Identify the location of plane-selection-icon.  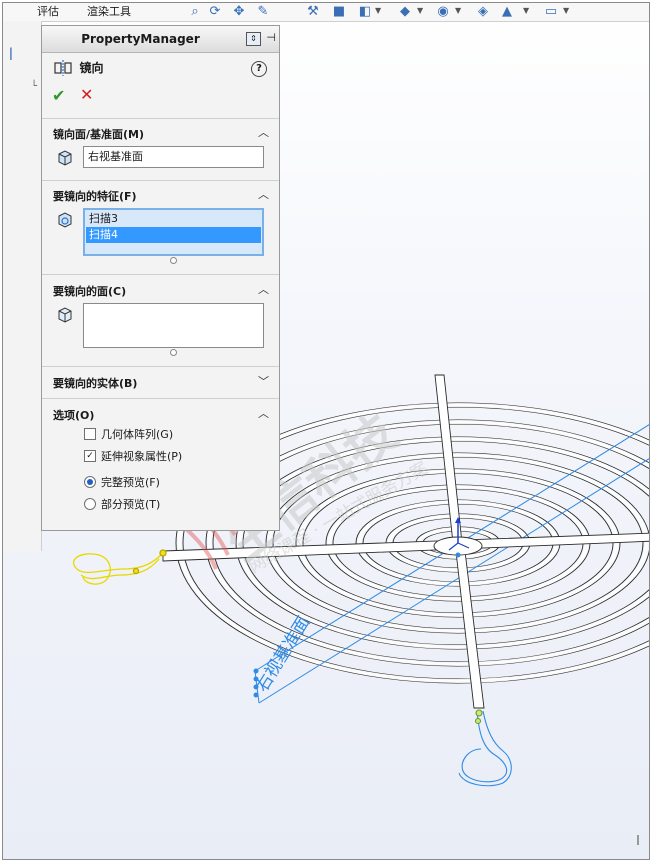
(65, 158).